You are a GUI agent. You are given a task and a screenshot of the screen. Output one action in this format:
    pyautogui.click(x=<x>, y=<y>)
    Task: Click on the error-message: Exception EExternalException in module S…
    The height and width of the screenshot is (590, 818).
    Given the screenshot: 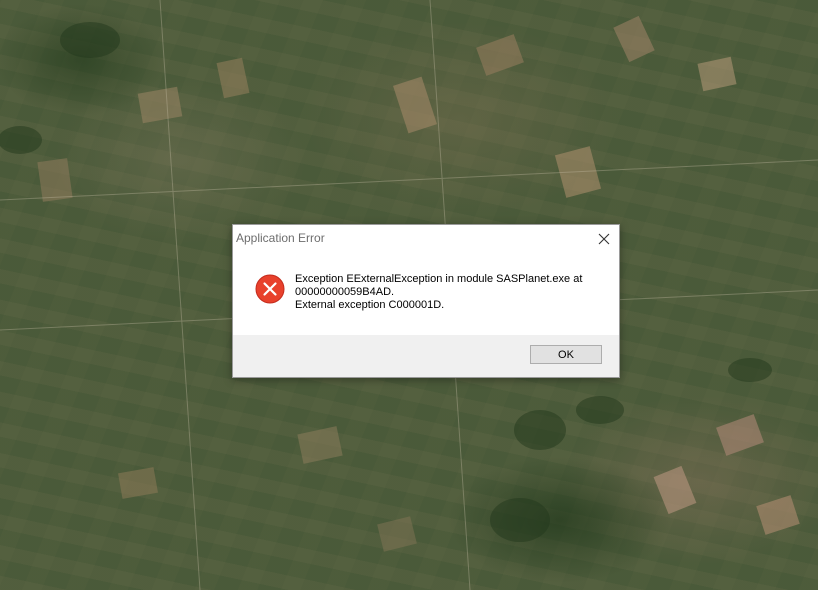 What is the action you would take?
    pyautogui.click(x=450, y=292)
    